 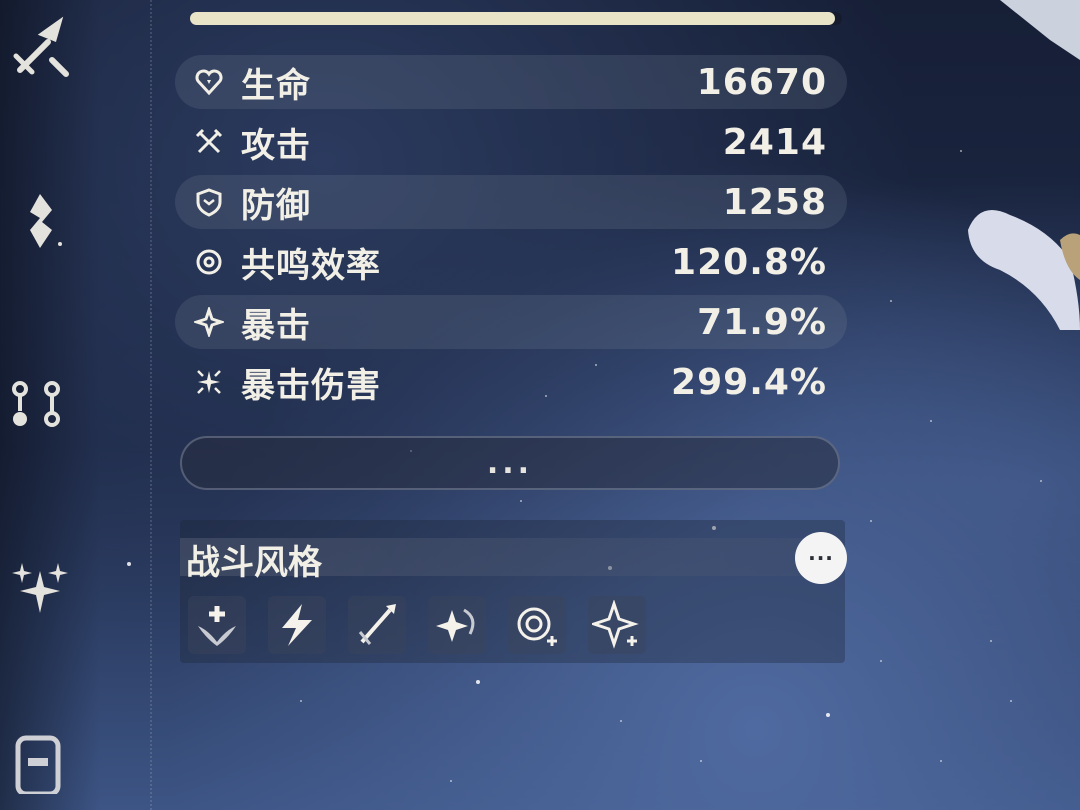 I want to click on level-progress-fill, so click(x=513, y=18).